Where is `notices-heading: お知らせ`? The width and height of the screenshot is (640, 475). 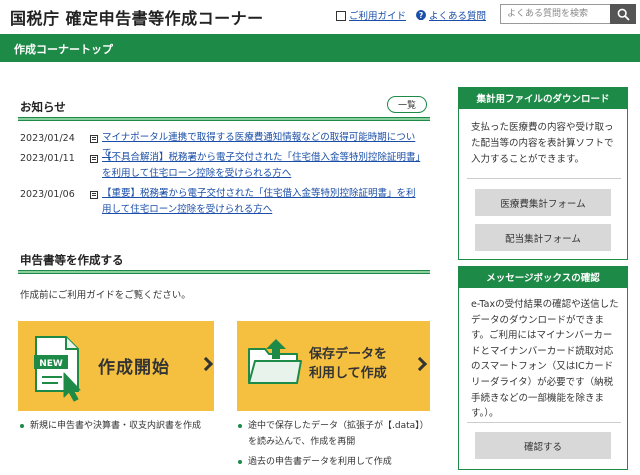
notices-heading: お知らせ is located at coordinates (43, 107).